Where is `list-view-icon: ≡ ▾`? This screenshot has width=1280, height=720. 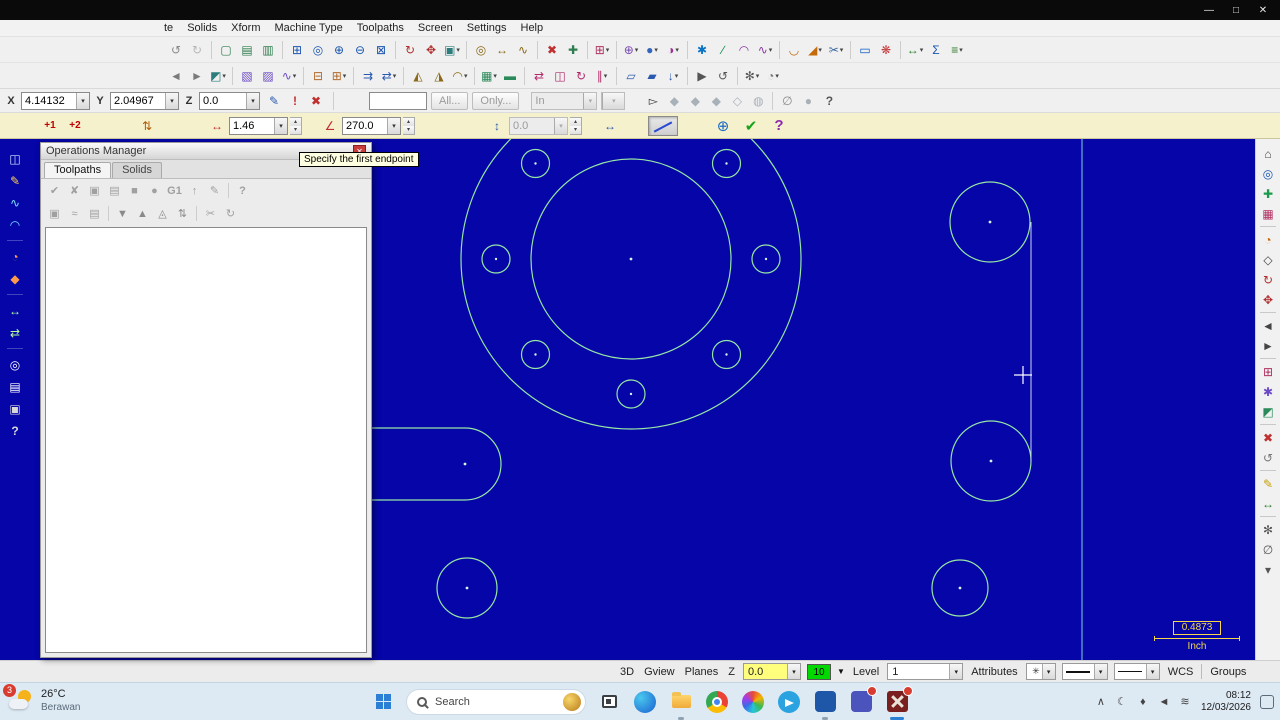 list-view-icon: ≡ ▾ is located at coordinates (957, 50).